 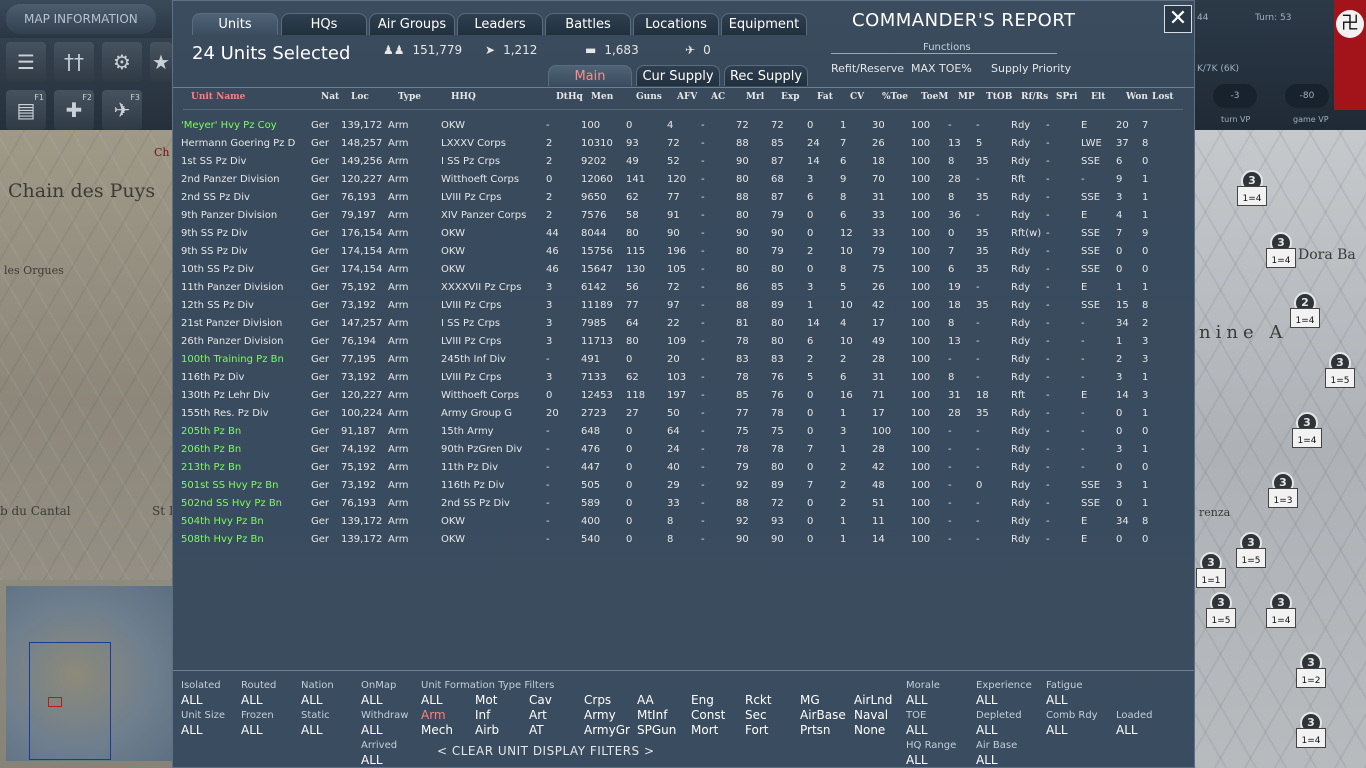 I want to click on column-header-unit-name: Unit Name, so click(x=218, y=97).